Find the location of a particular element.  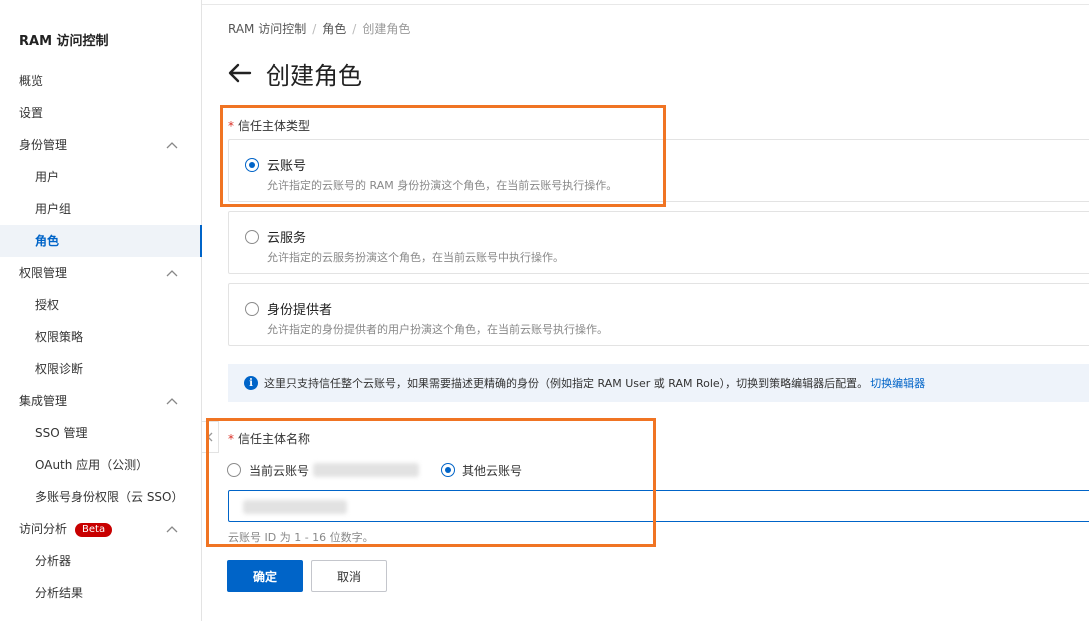

radio-cloud-account is located at coordinates (252, 165).